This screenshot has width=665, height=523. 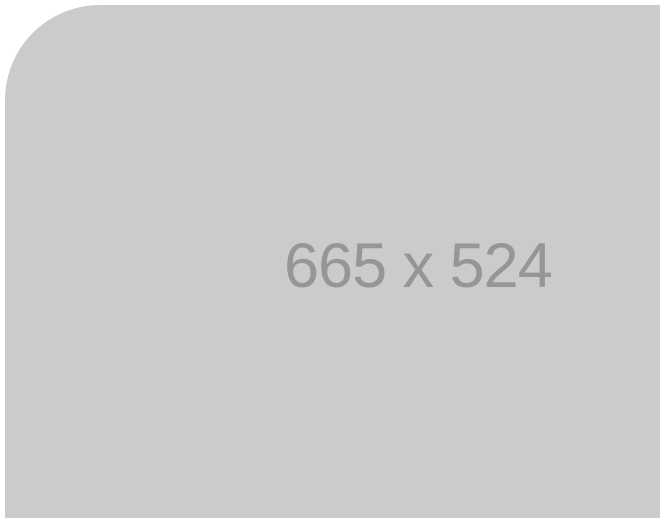 I want to click on placeholder-dimensions-label: 665 x 524, so click(x=418, y=266).